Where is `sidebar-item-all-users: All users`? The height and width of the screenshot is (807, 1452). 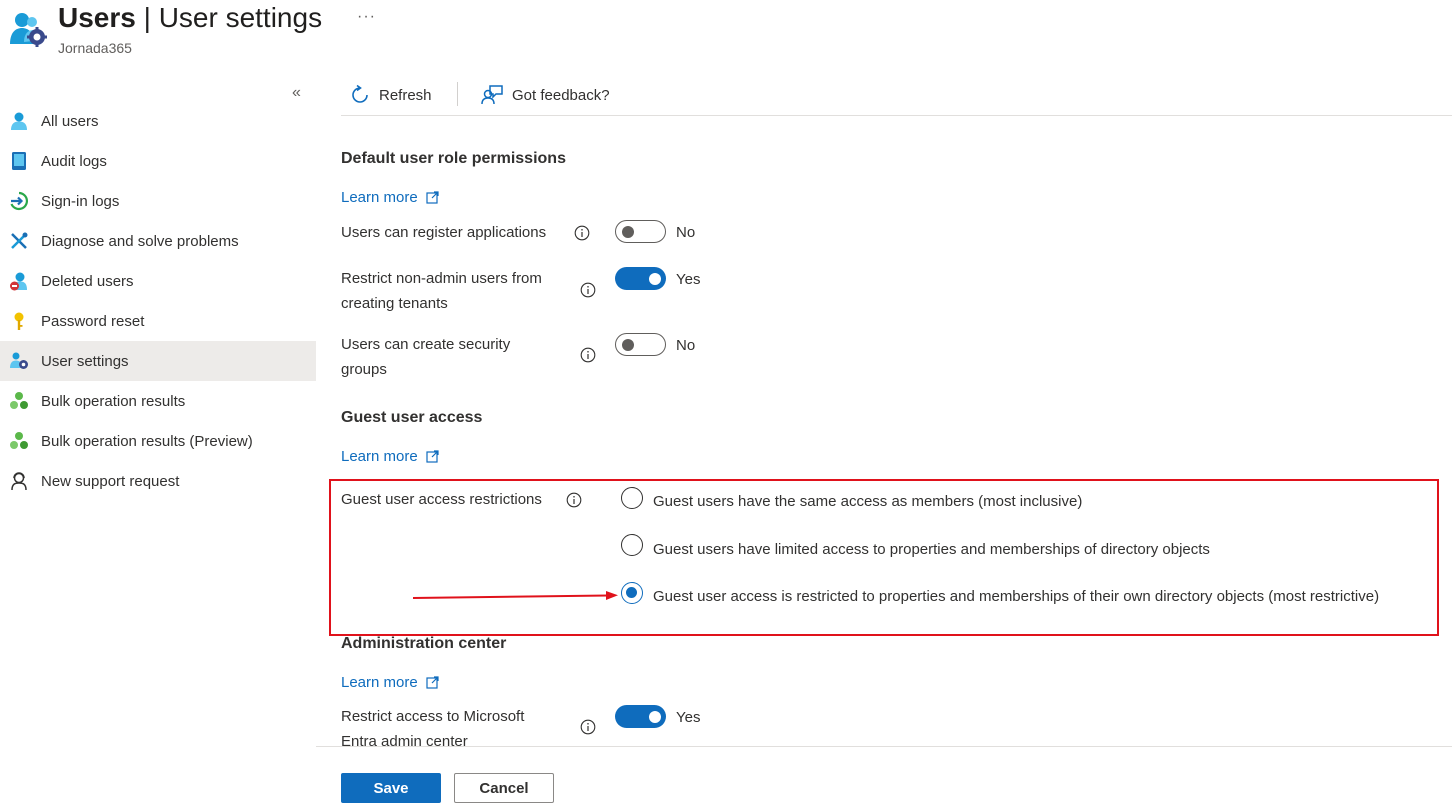
sidebar-item-all-users: All users is located at coordinates (158, 121).